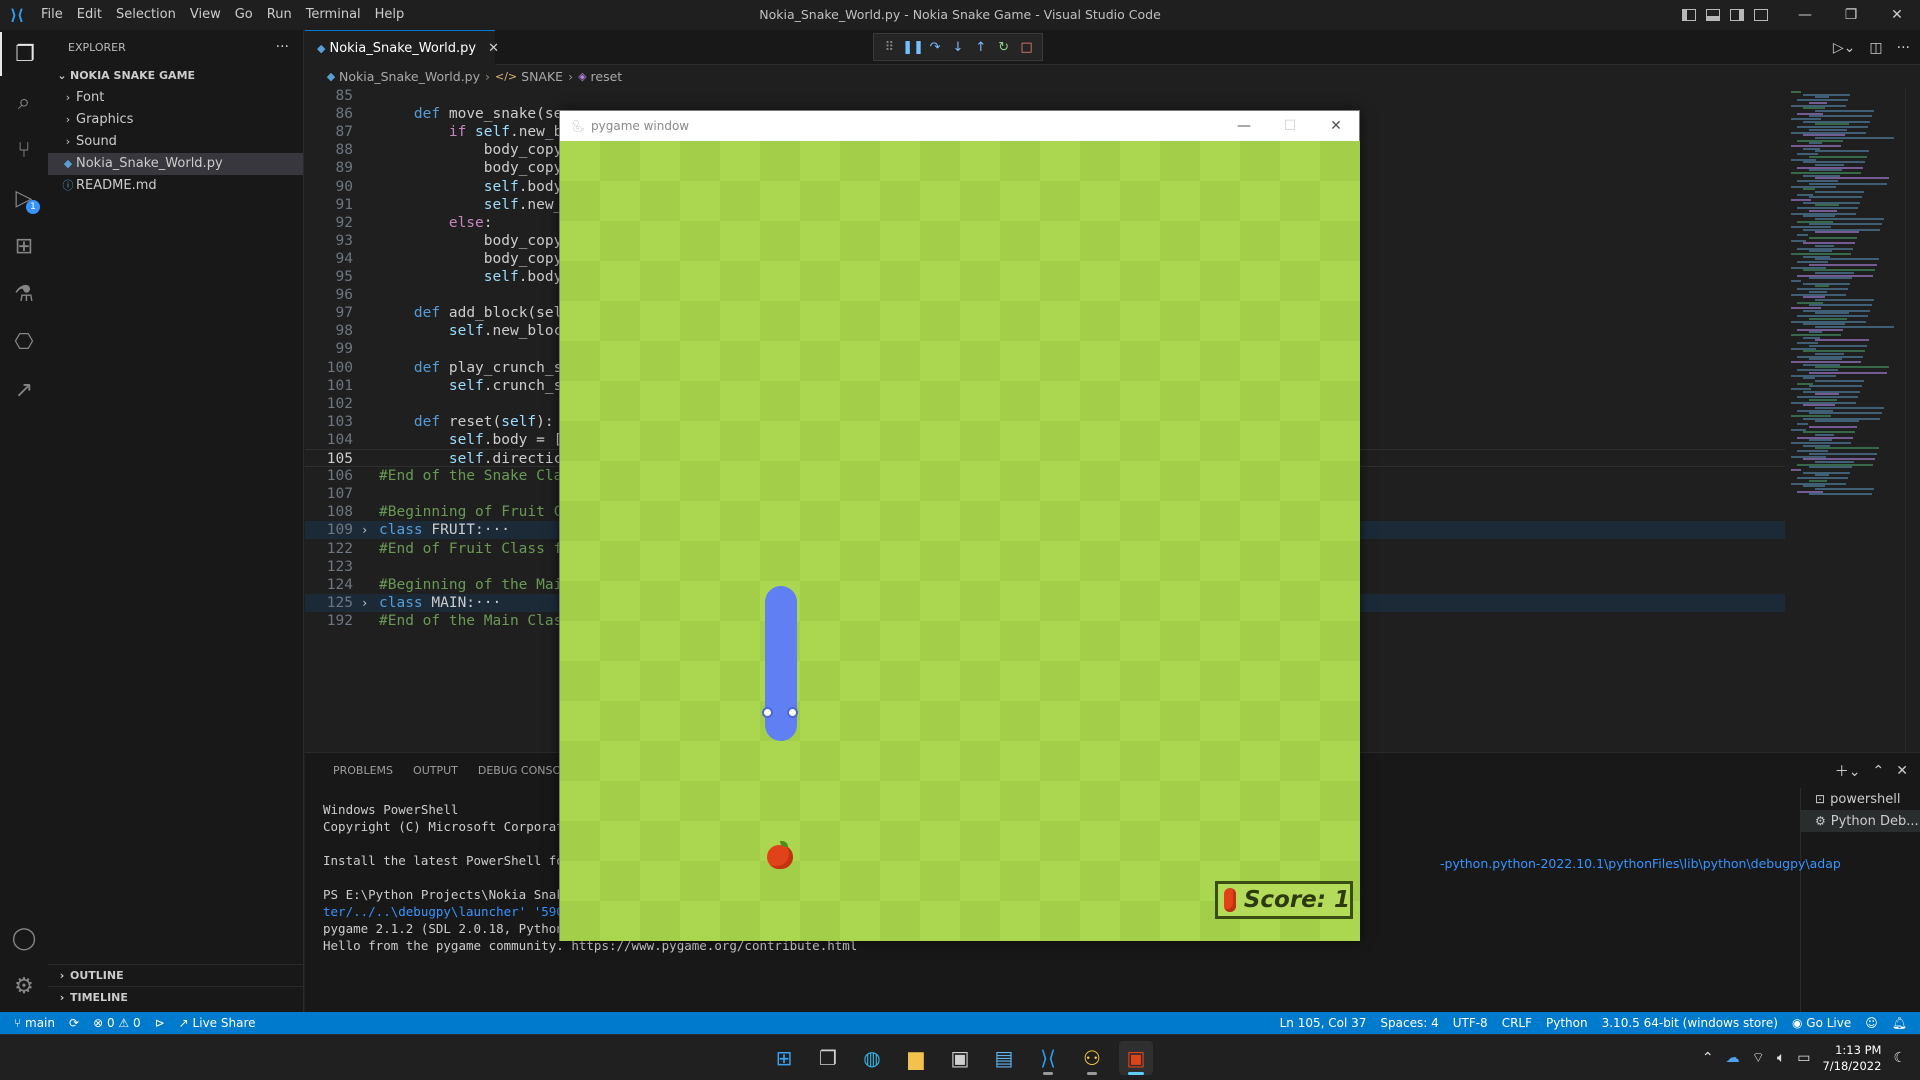 Image resolution: width=1920 pixels, height=1080 pixels. Describe the element at coordinates (1470, 1023) in the screenshot. I see `encoding: UTF-8` at that location.